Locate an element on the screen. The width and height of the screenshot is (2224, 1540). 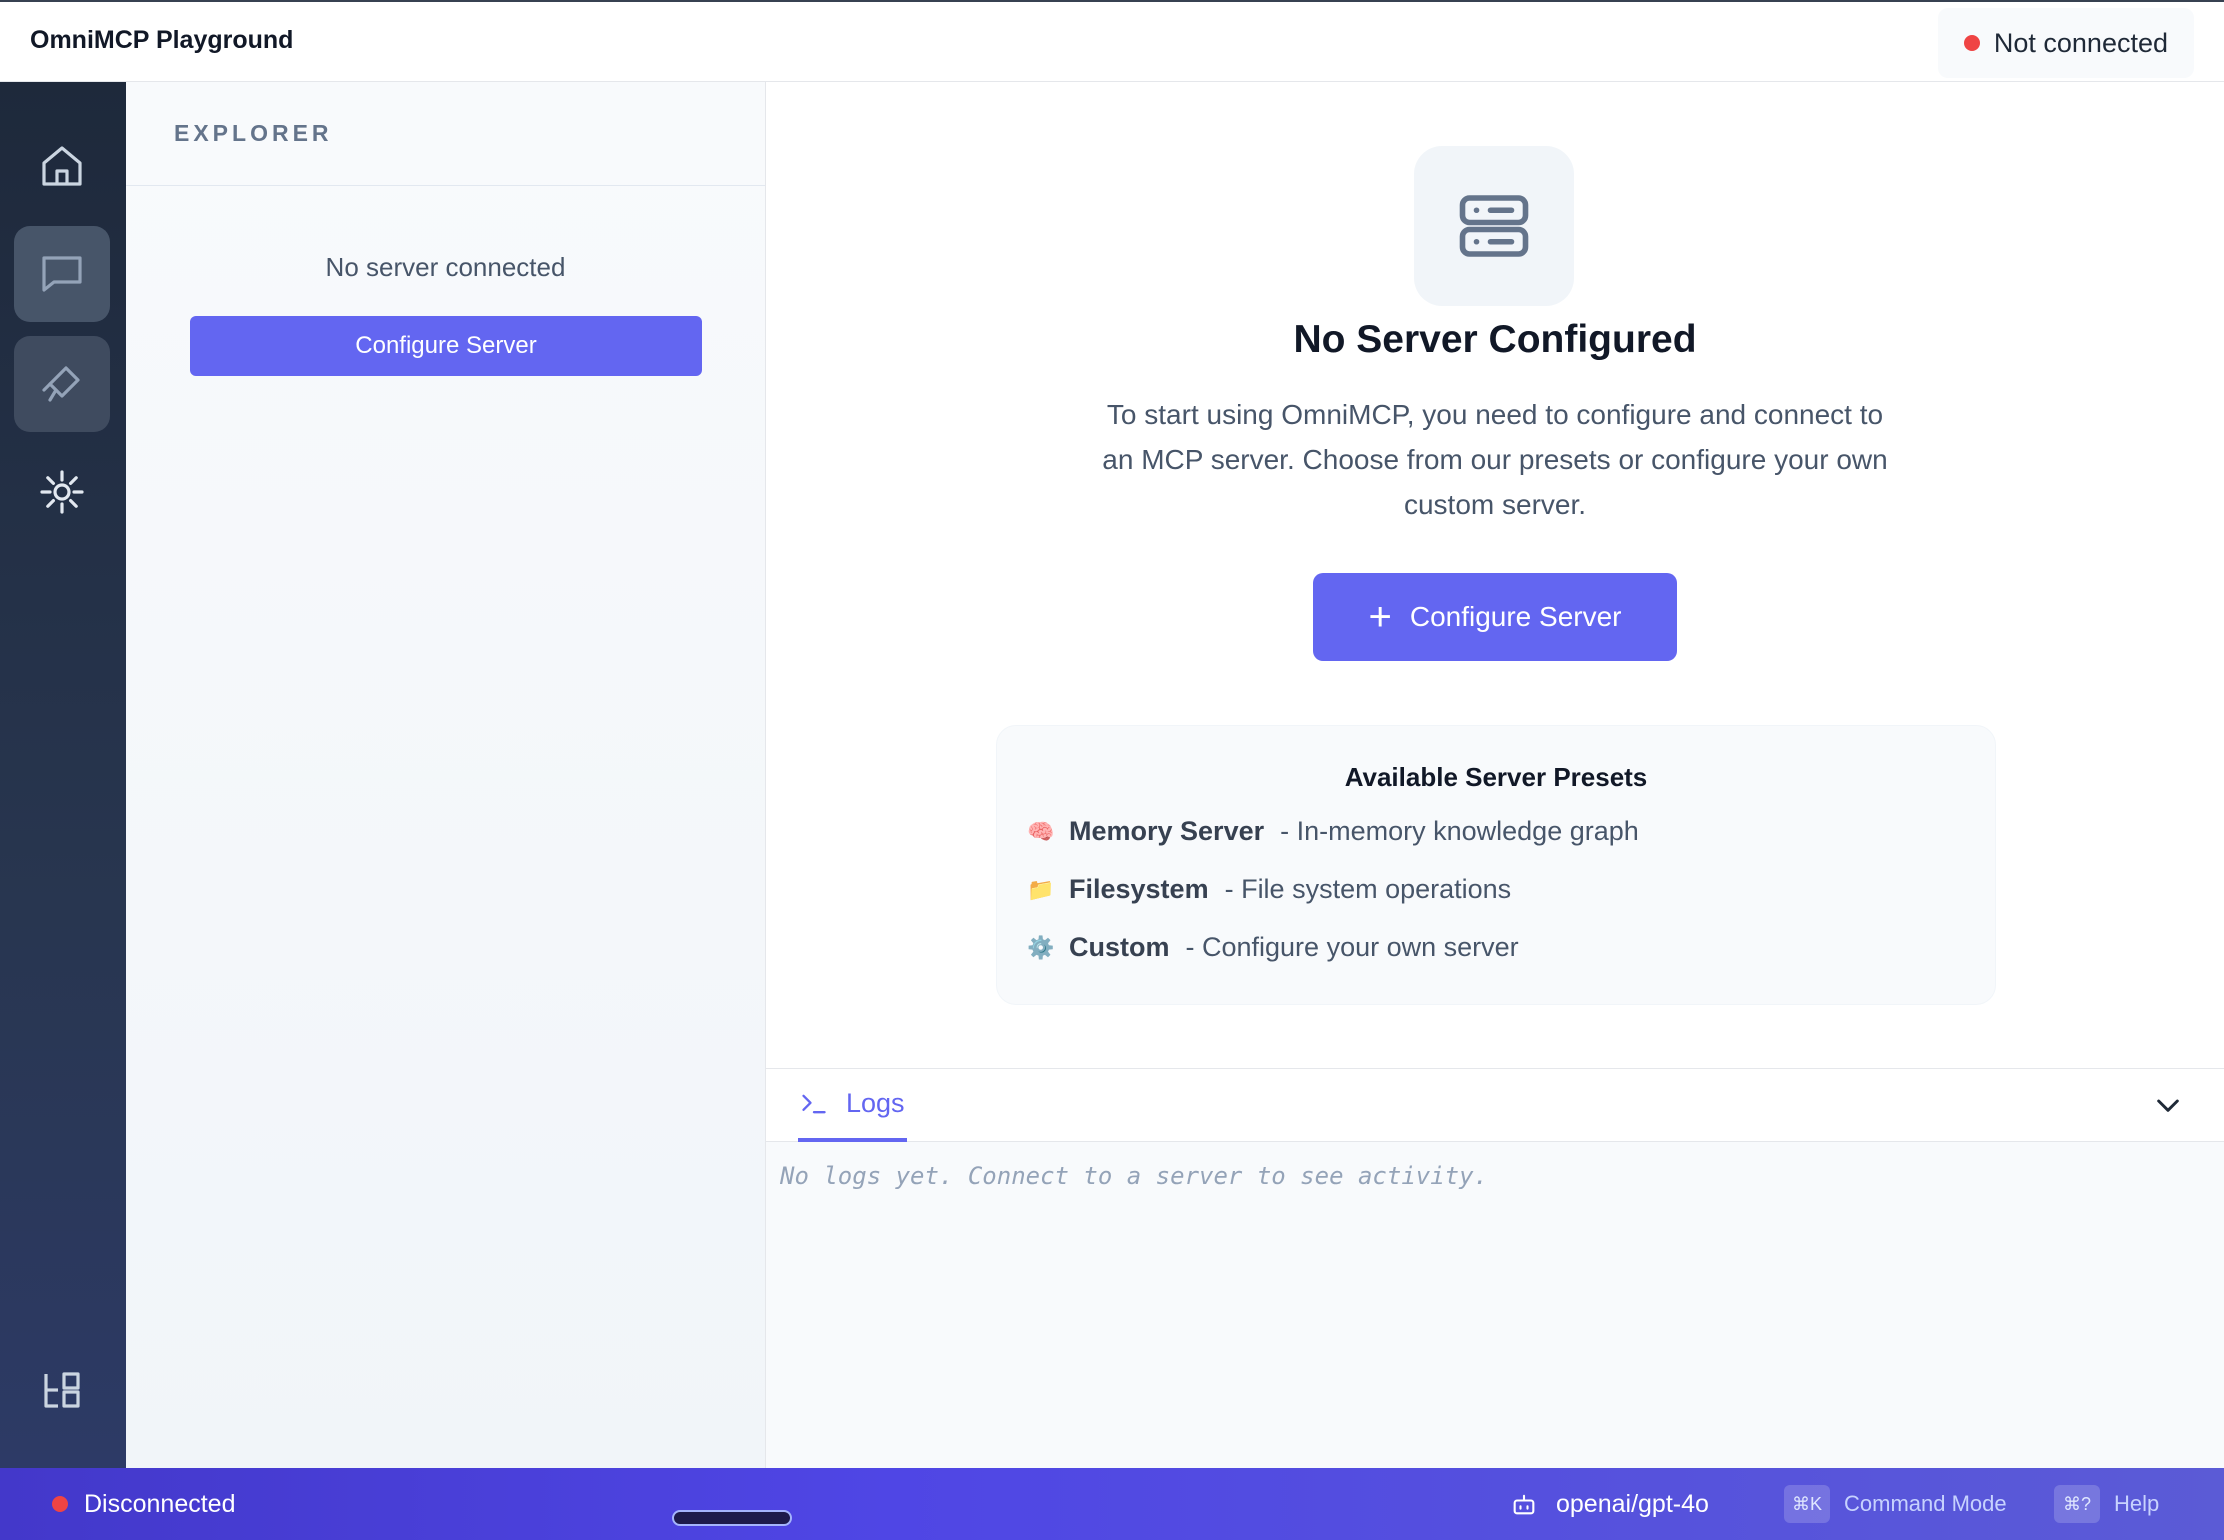
home-icon is located at coordinates (62, 166).